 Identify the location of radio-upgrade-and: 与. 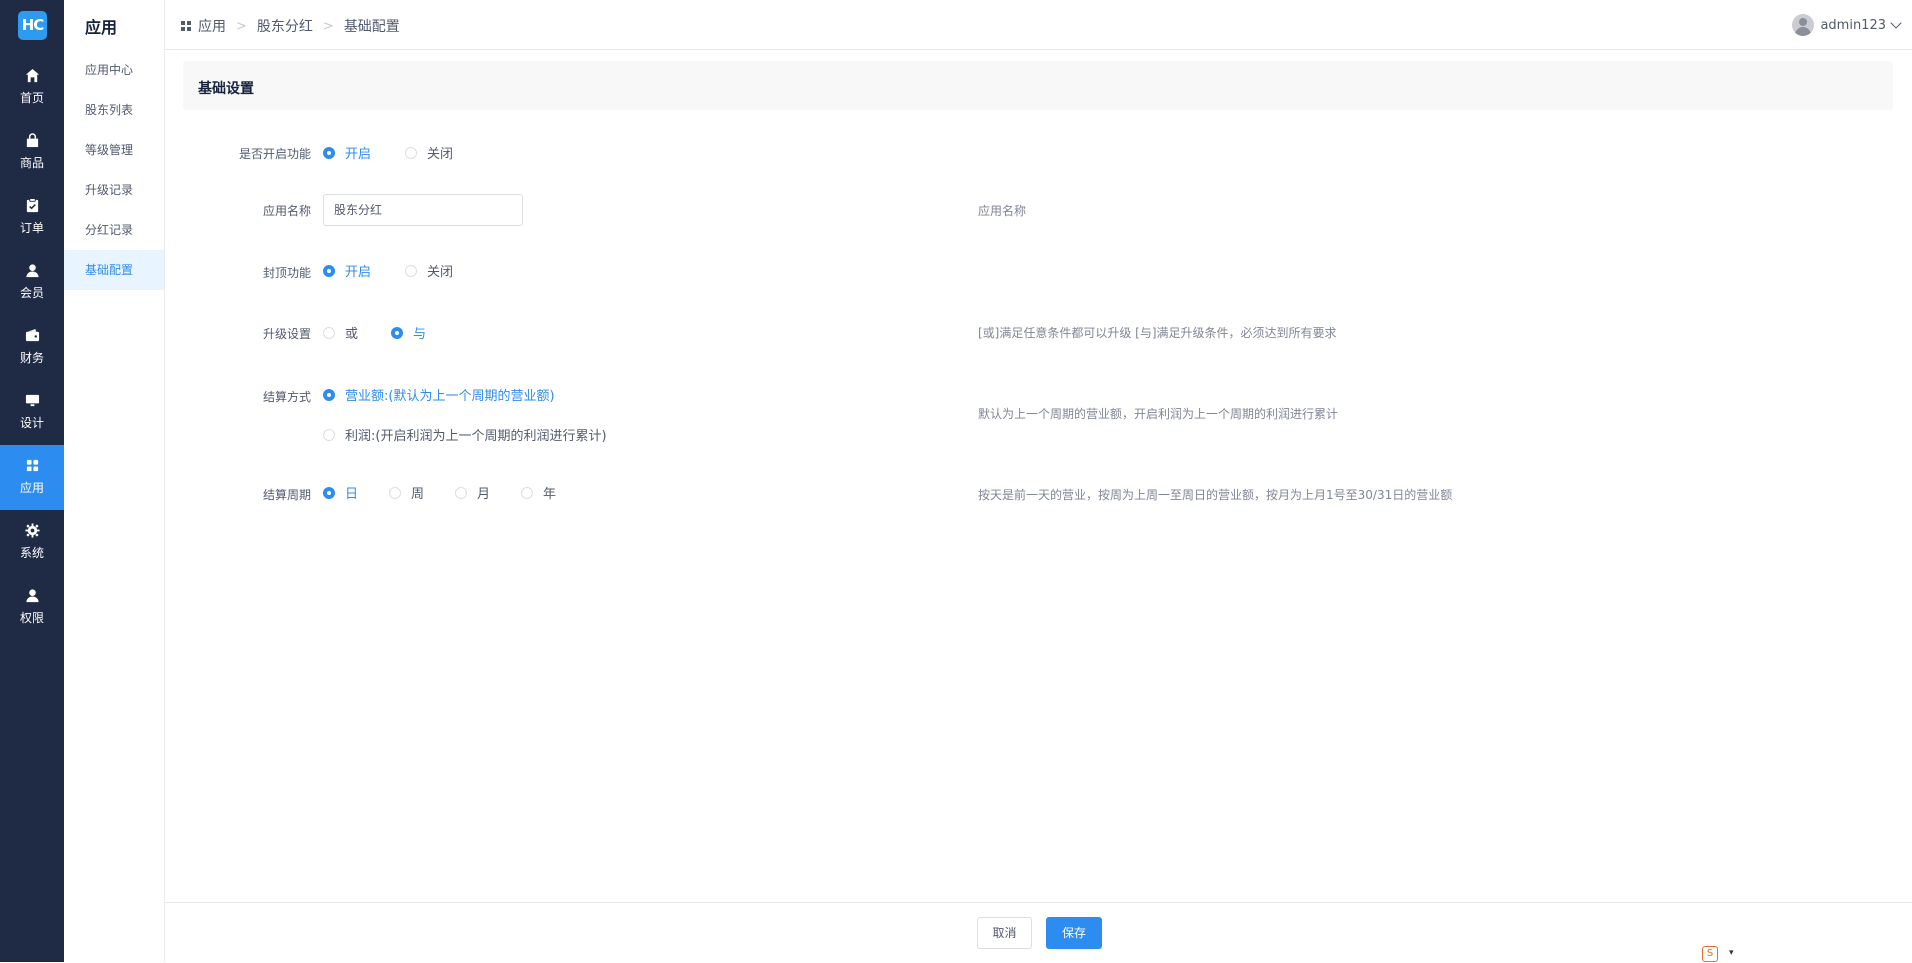
(408, 332).